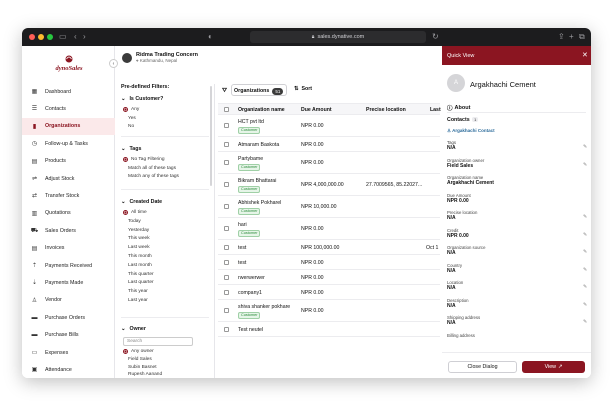 The height and width of the screenshot is (406, 613). I want to click on organization-name-cell: Bikram Bhattarai, so click(257, 181).